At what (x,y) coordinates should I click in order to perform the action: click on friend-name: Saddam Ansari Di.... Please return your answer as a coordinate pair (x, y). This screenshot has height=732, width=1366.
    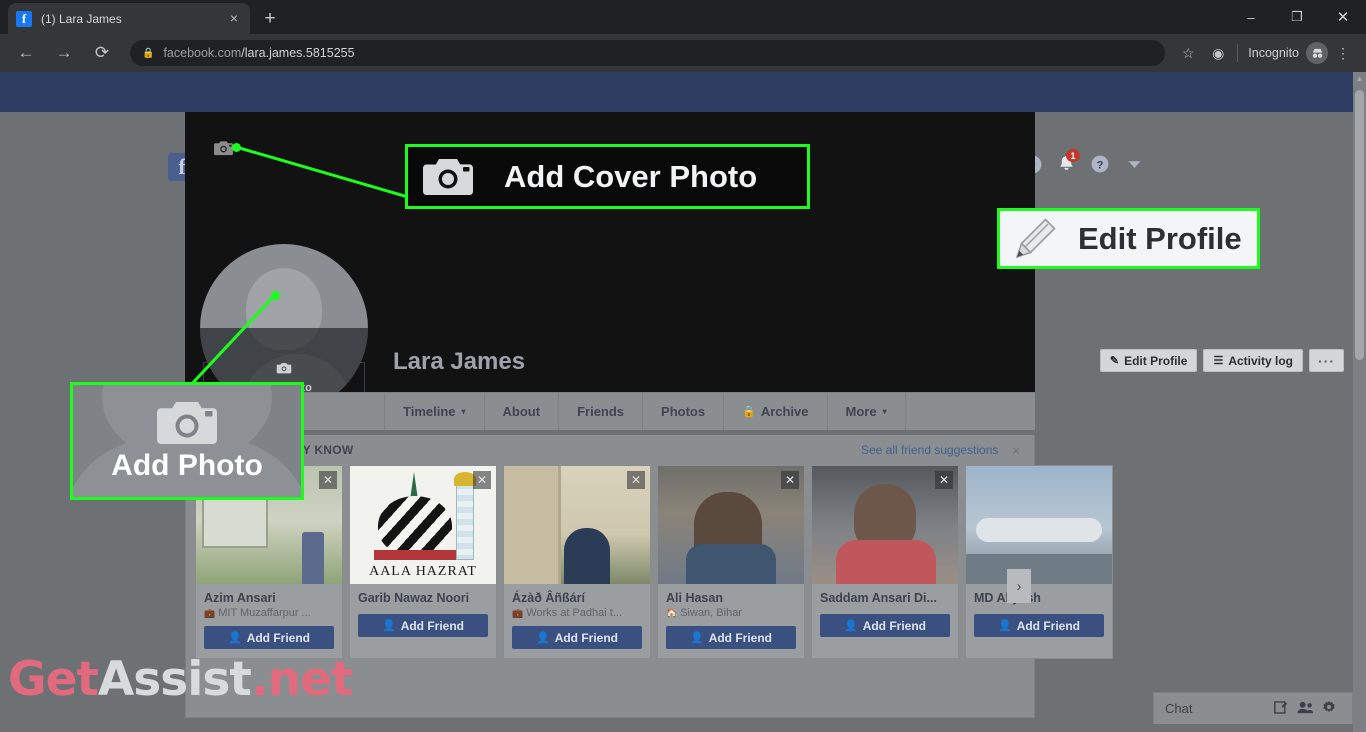
    Looking at the image, I should click on (885, 594).